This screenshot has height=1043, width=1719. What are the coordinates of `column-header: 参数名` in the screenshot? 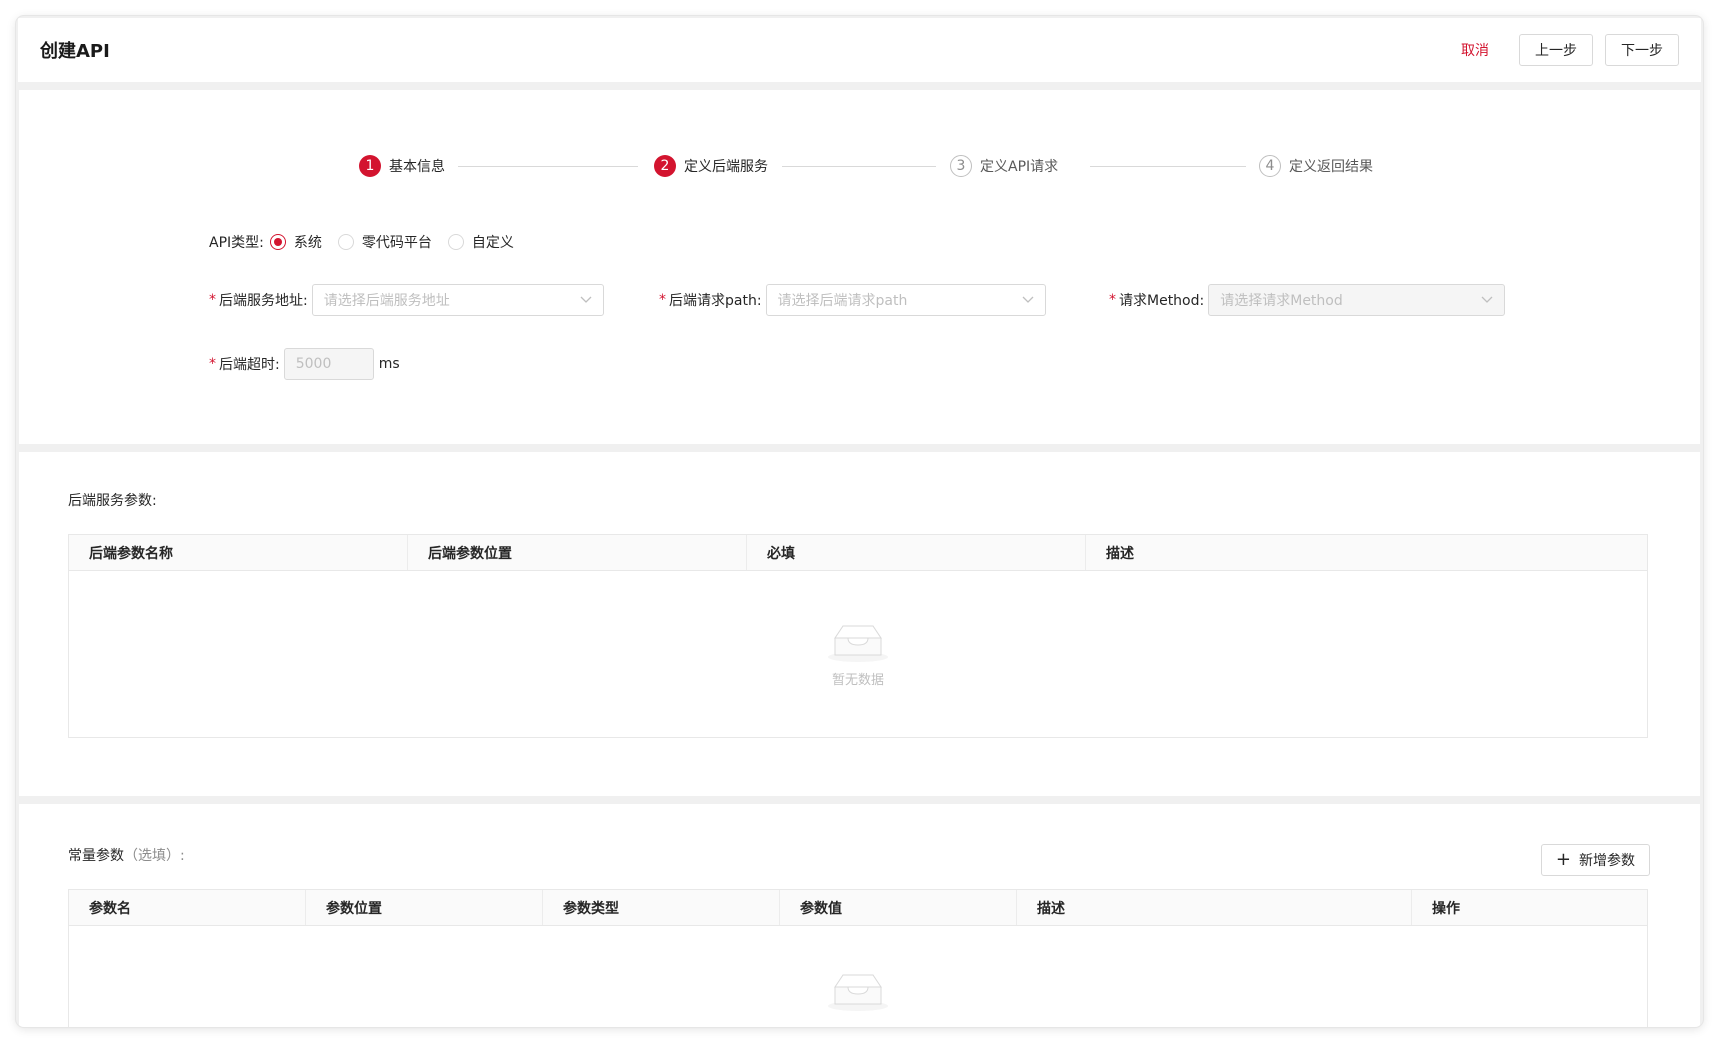 It's located at (187, 907).